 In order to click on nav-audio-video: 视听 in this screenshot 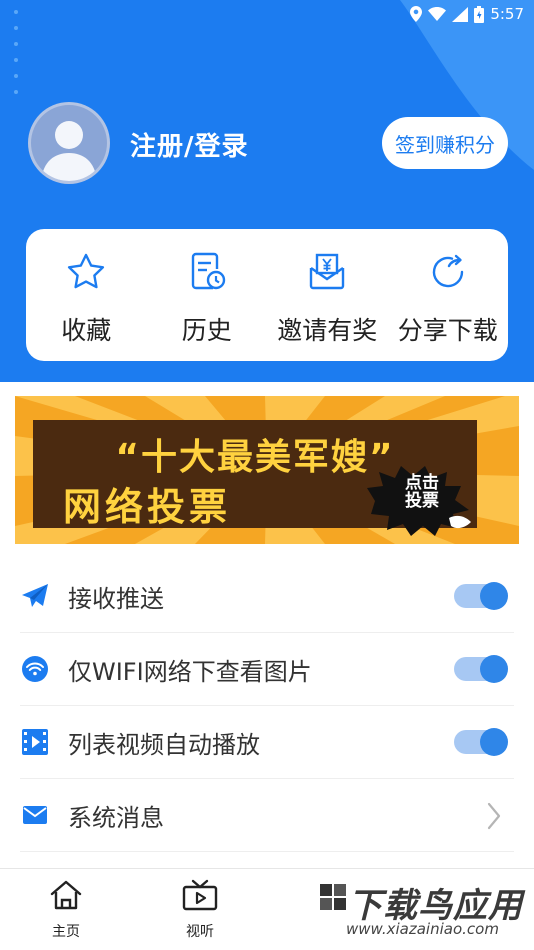, I will do `click(200, 910)`.